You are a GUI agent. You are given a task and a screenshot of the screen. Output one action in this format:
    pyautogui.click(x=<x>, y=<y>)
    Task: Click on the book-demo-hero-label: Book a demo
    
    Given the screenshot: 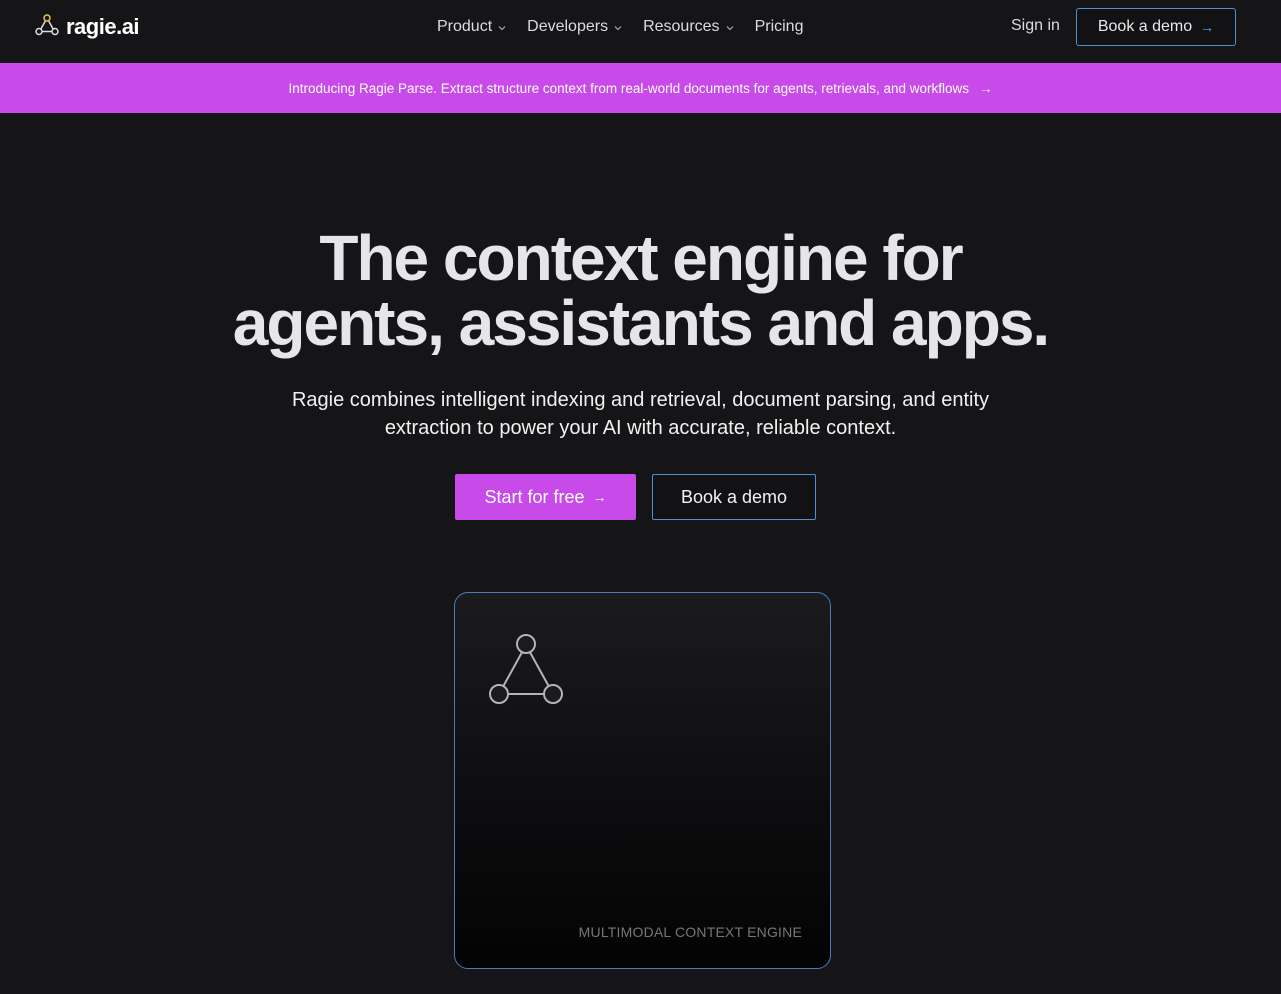 What is the action you would take?
    pyautogui.click(x=734, y=496)
    